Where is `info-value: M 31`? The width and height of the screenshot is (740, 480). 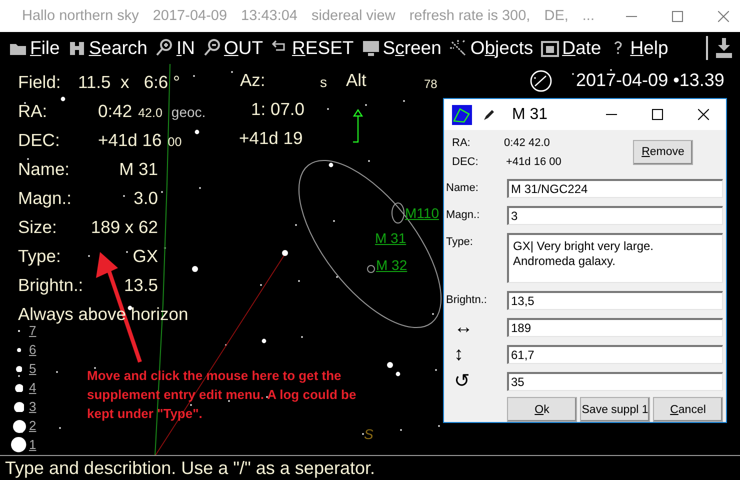 info-value: M 31 is located at coordinates (138, 169).